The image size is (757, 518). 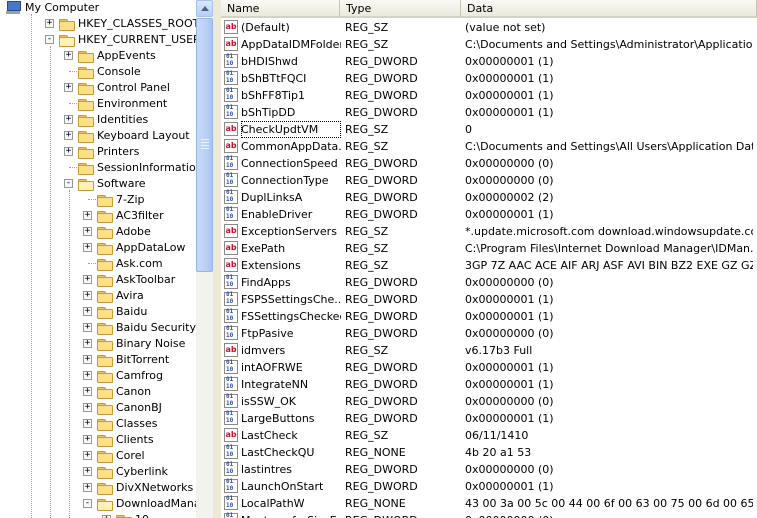 What do you see at coordinates (489, 95) in the screenshot?
I see `value-row: bShFF8Tip1 REG_DWORD 0x00000001 (1)` at bounding box center [489, 95].